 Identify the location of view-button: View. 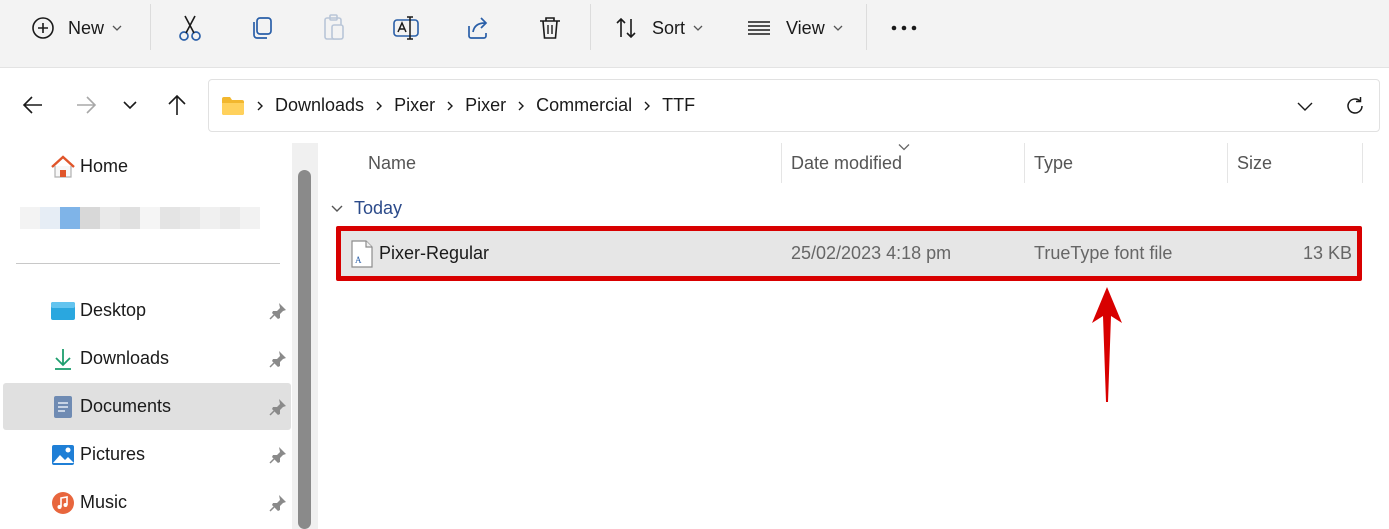
(794, 28).